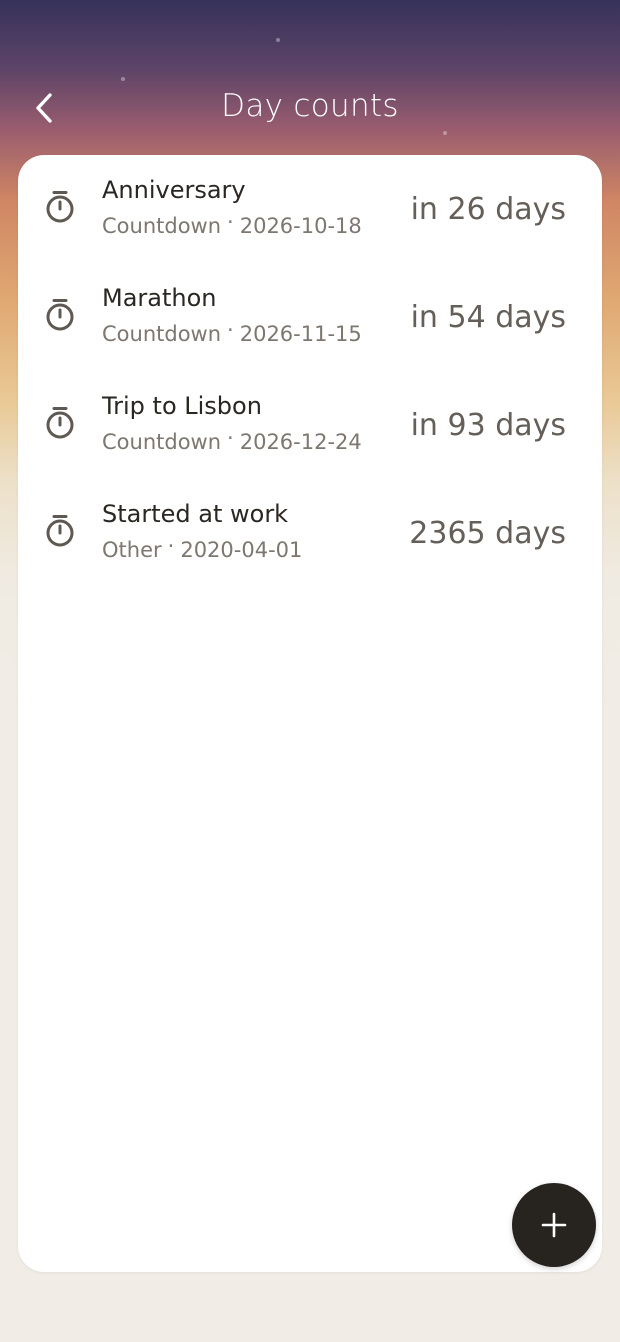 The image size is (620, 1342). I want to click on item-meta: Countdown · 2026-10-18, so click(232, 224).